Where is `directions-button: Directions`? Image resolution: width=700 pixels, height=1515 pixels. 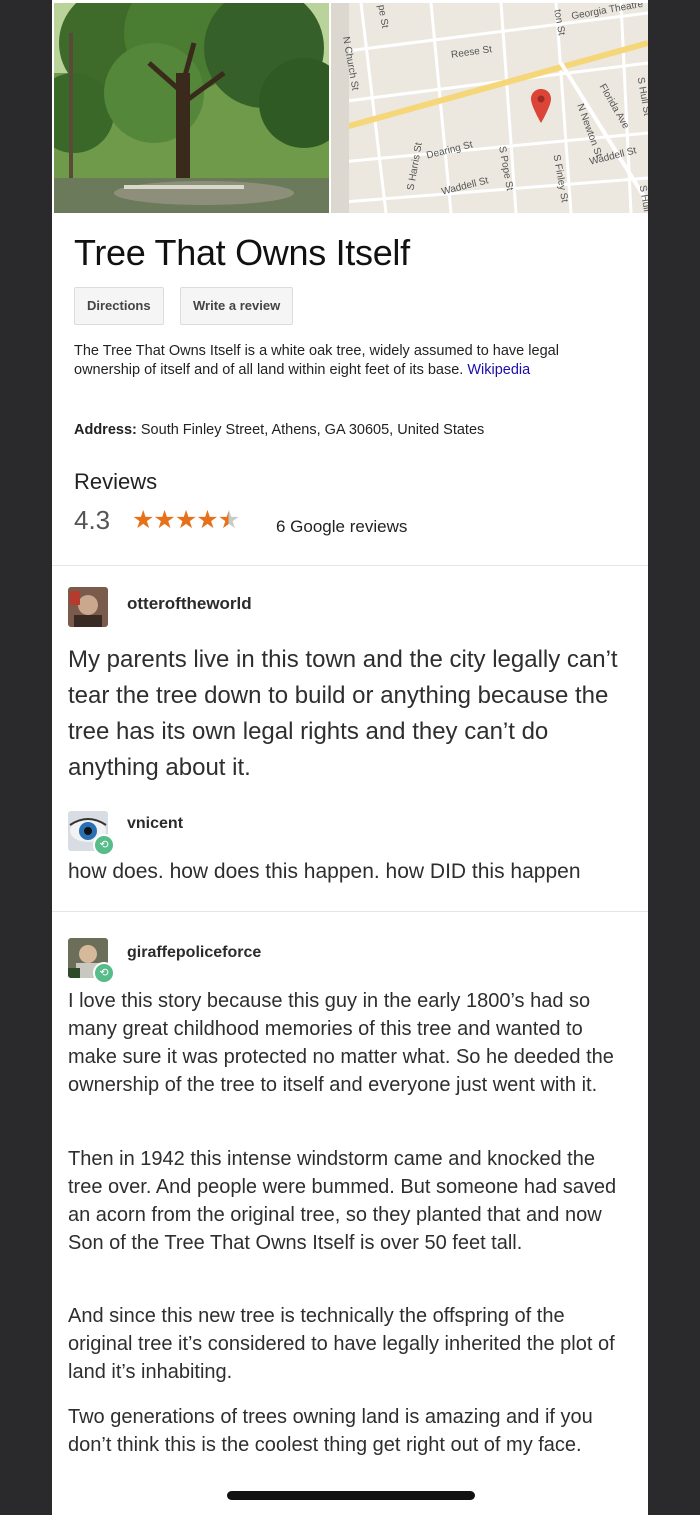 directions-button: Directions is located at coordinates (119, 306).